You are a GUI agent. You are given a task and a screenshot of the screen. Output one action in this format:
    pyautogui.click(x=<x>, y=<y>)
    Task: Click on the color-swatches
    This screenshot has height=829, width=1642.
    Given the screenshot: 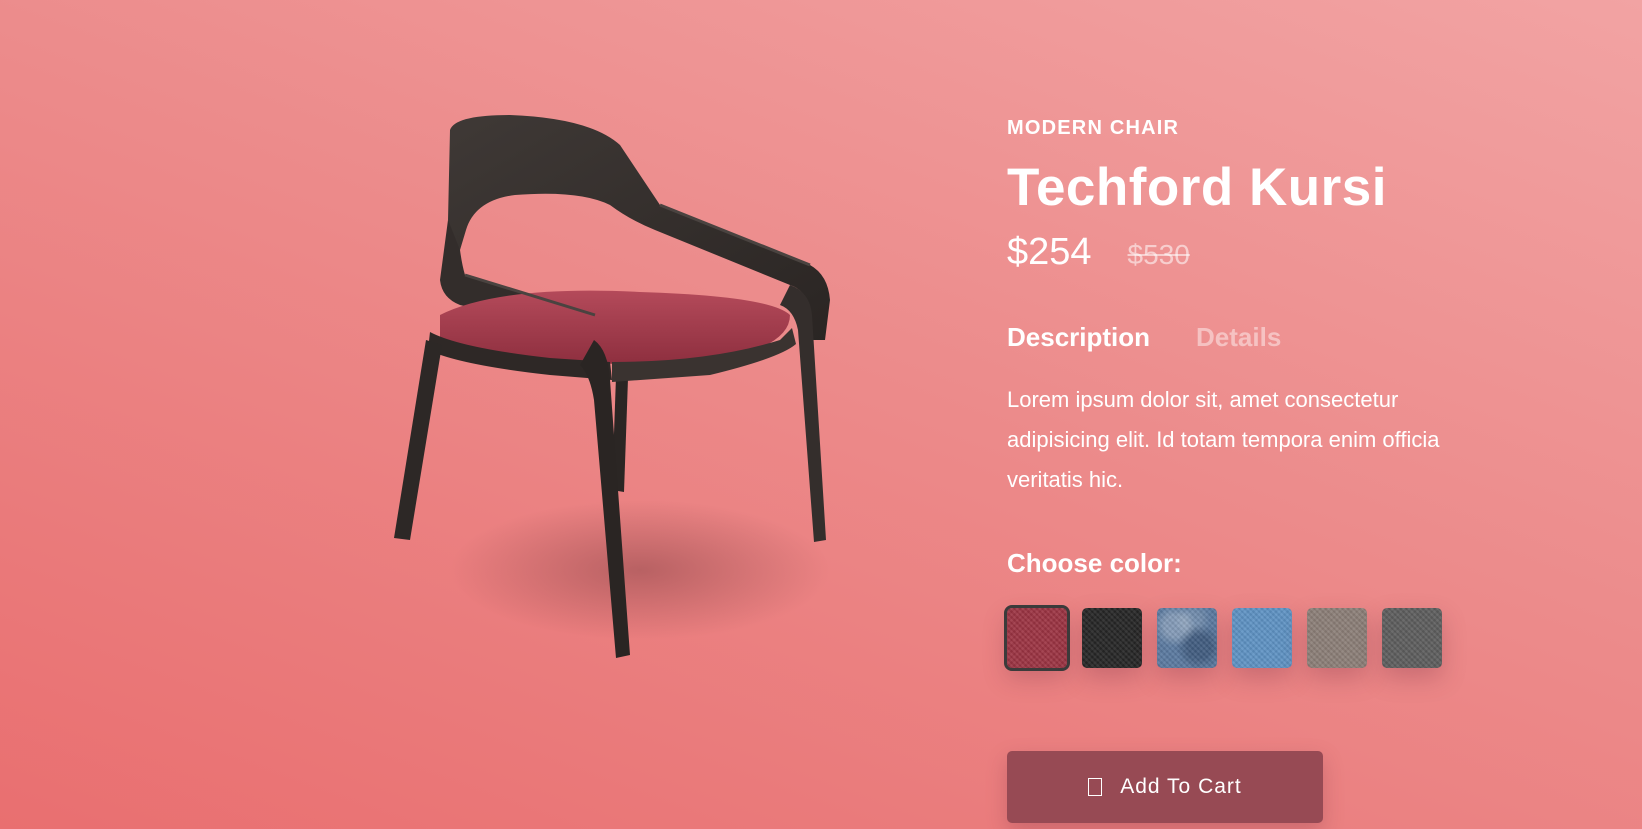 What is the action you would take?
    pyautogui.click(x=1285, y=638)
    